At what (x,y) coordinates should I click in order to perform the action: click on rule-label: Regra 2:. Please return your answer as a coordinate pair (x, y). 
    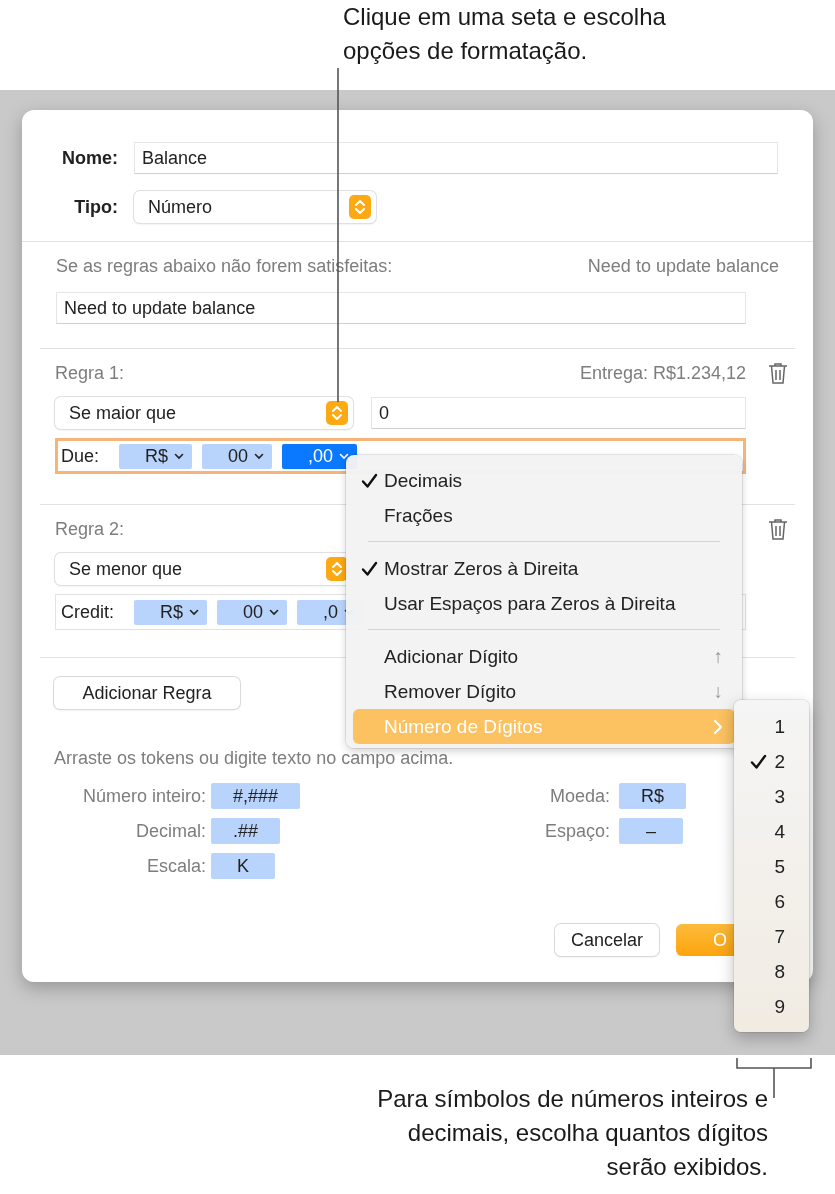
    Looking at the image, I should click on (90, 529).